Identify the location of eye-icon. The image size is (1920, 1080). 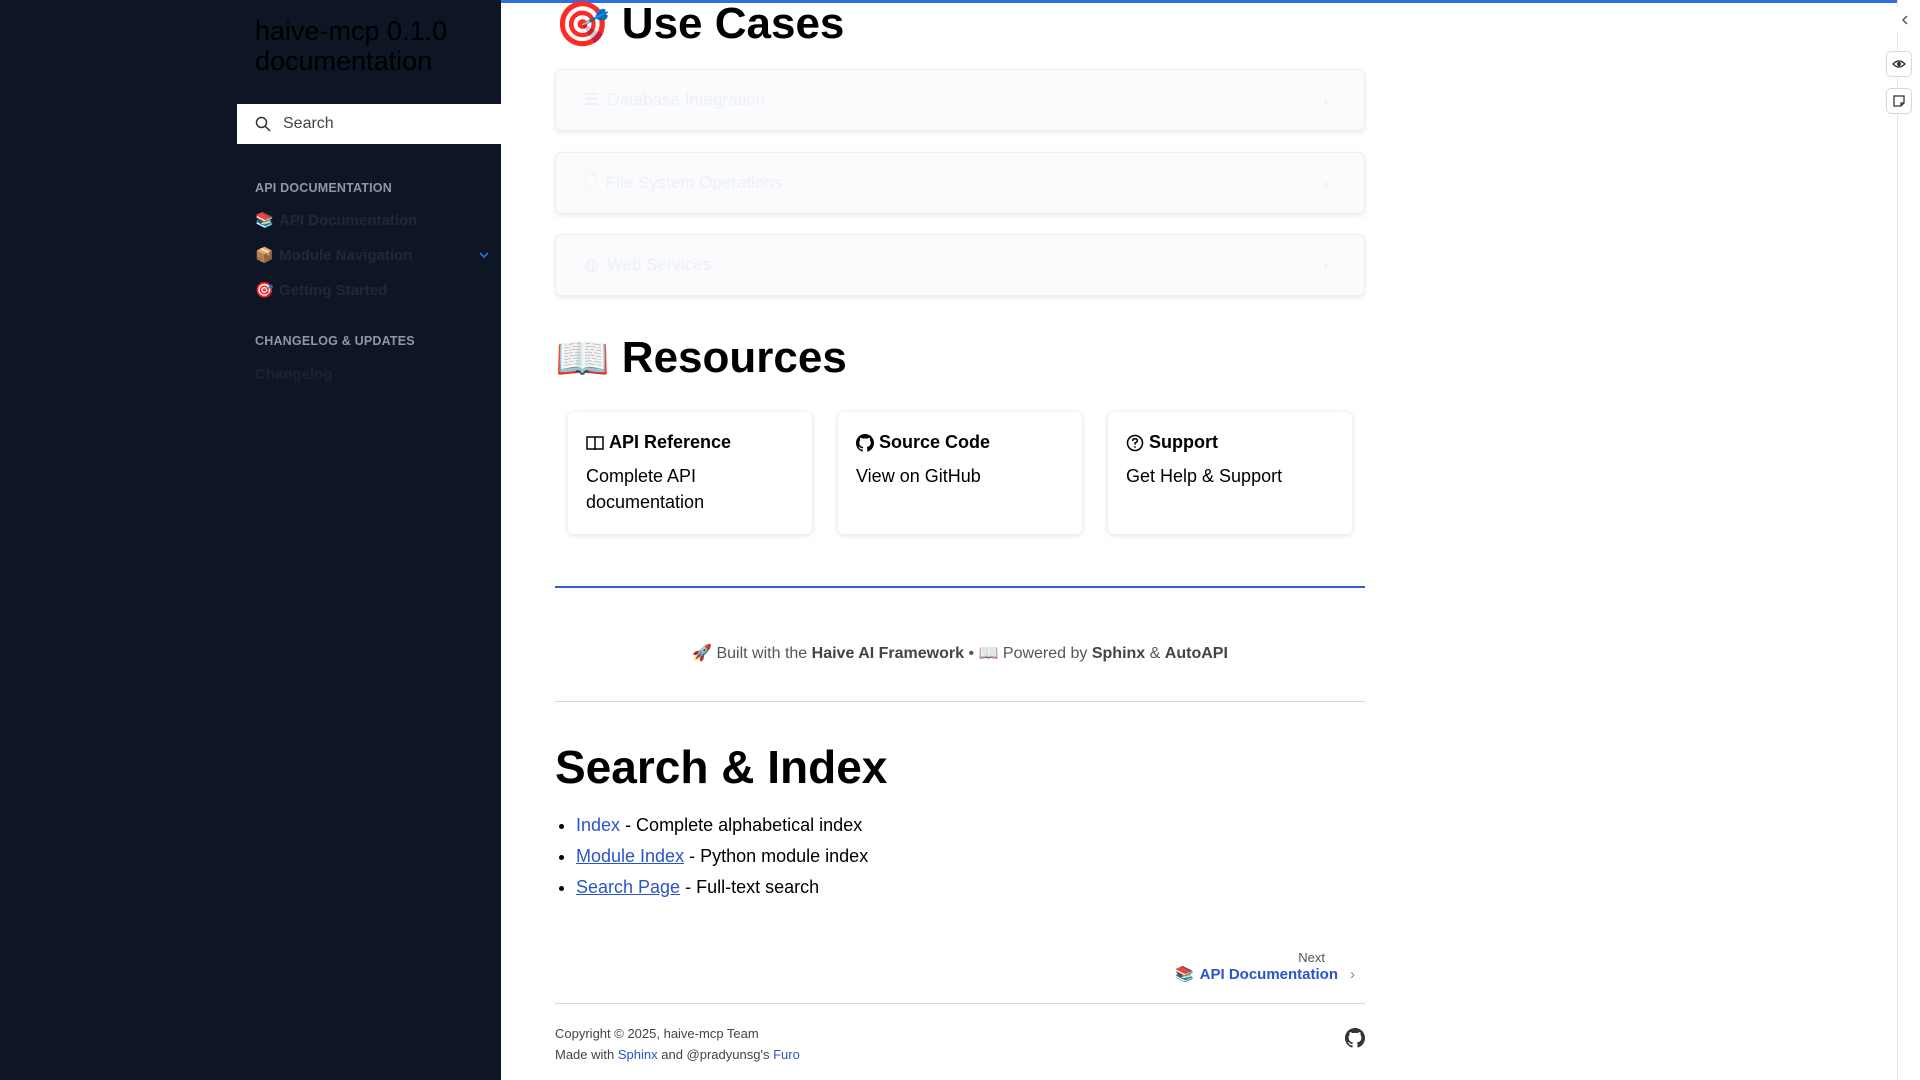
(1899, 64).